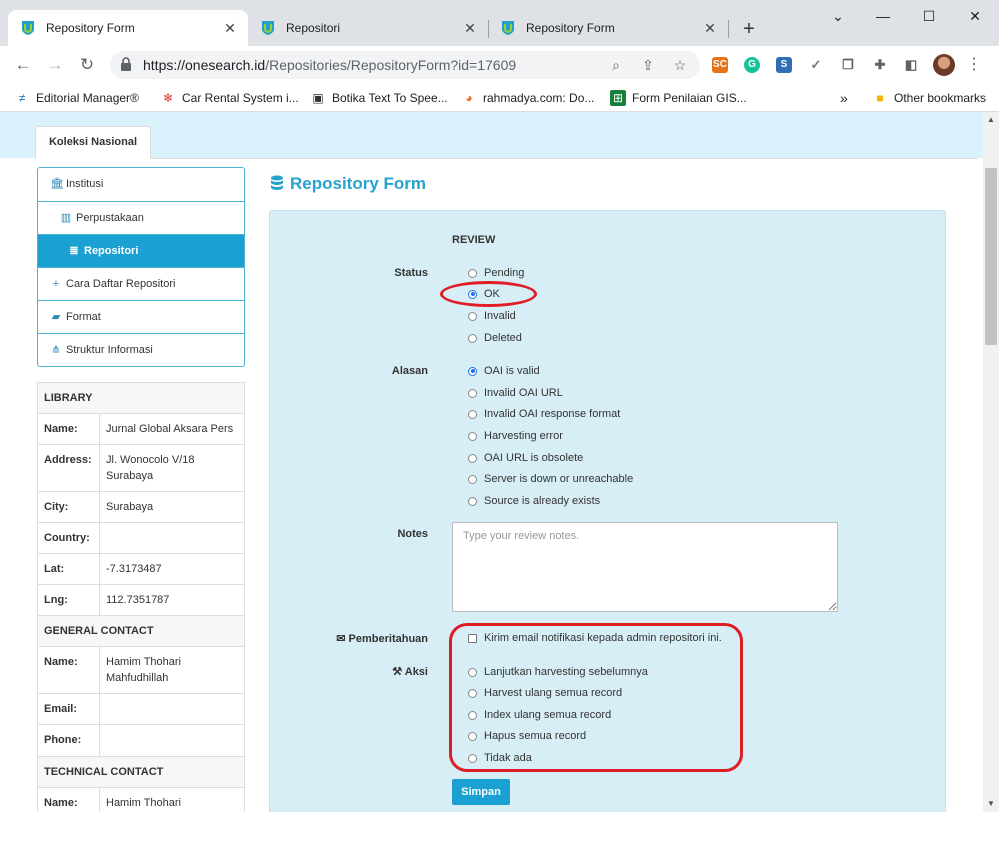 This screenshot has height=864, width=999. I want to click on scroll-down-icon: ▼, so click(991, 804).